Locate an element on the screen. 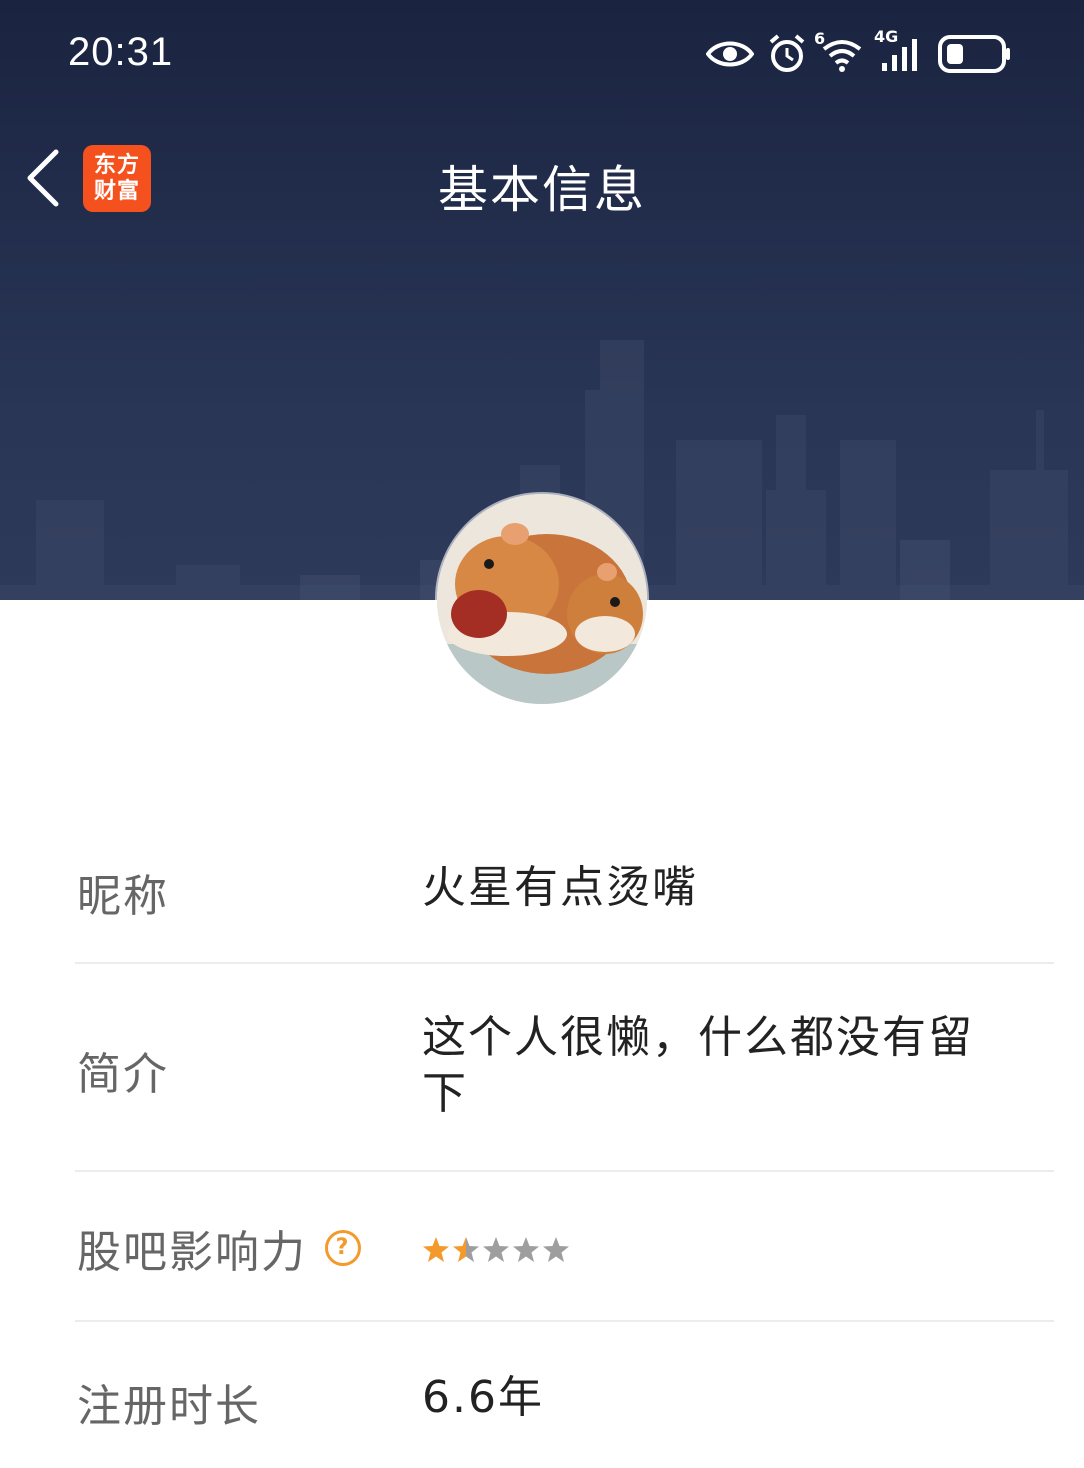  influence-label: 股吧影响力 is located at coordinates (192, 1252).